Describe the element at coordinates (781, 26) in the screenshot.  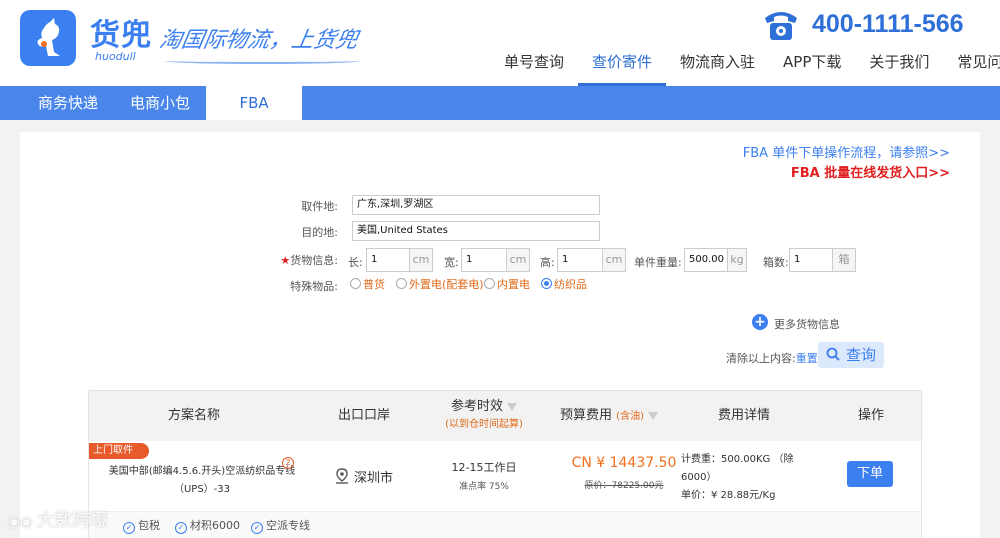
I see `telephone-icon` at that location.